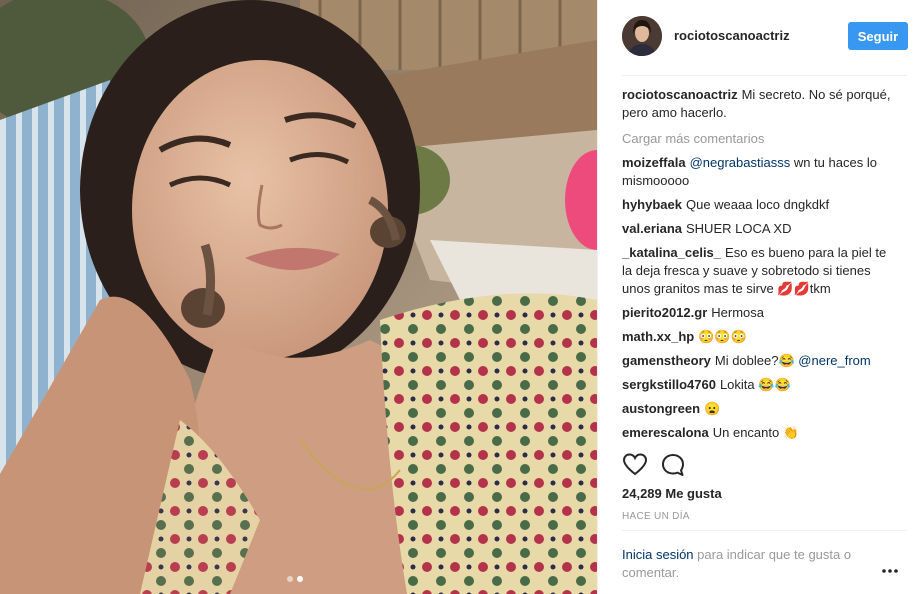  Describe the element at coordinates (664, 312) in the screenshot. I see `comment-username: pierito2012.gr` at that location.